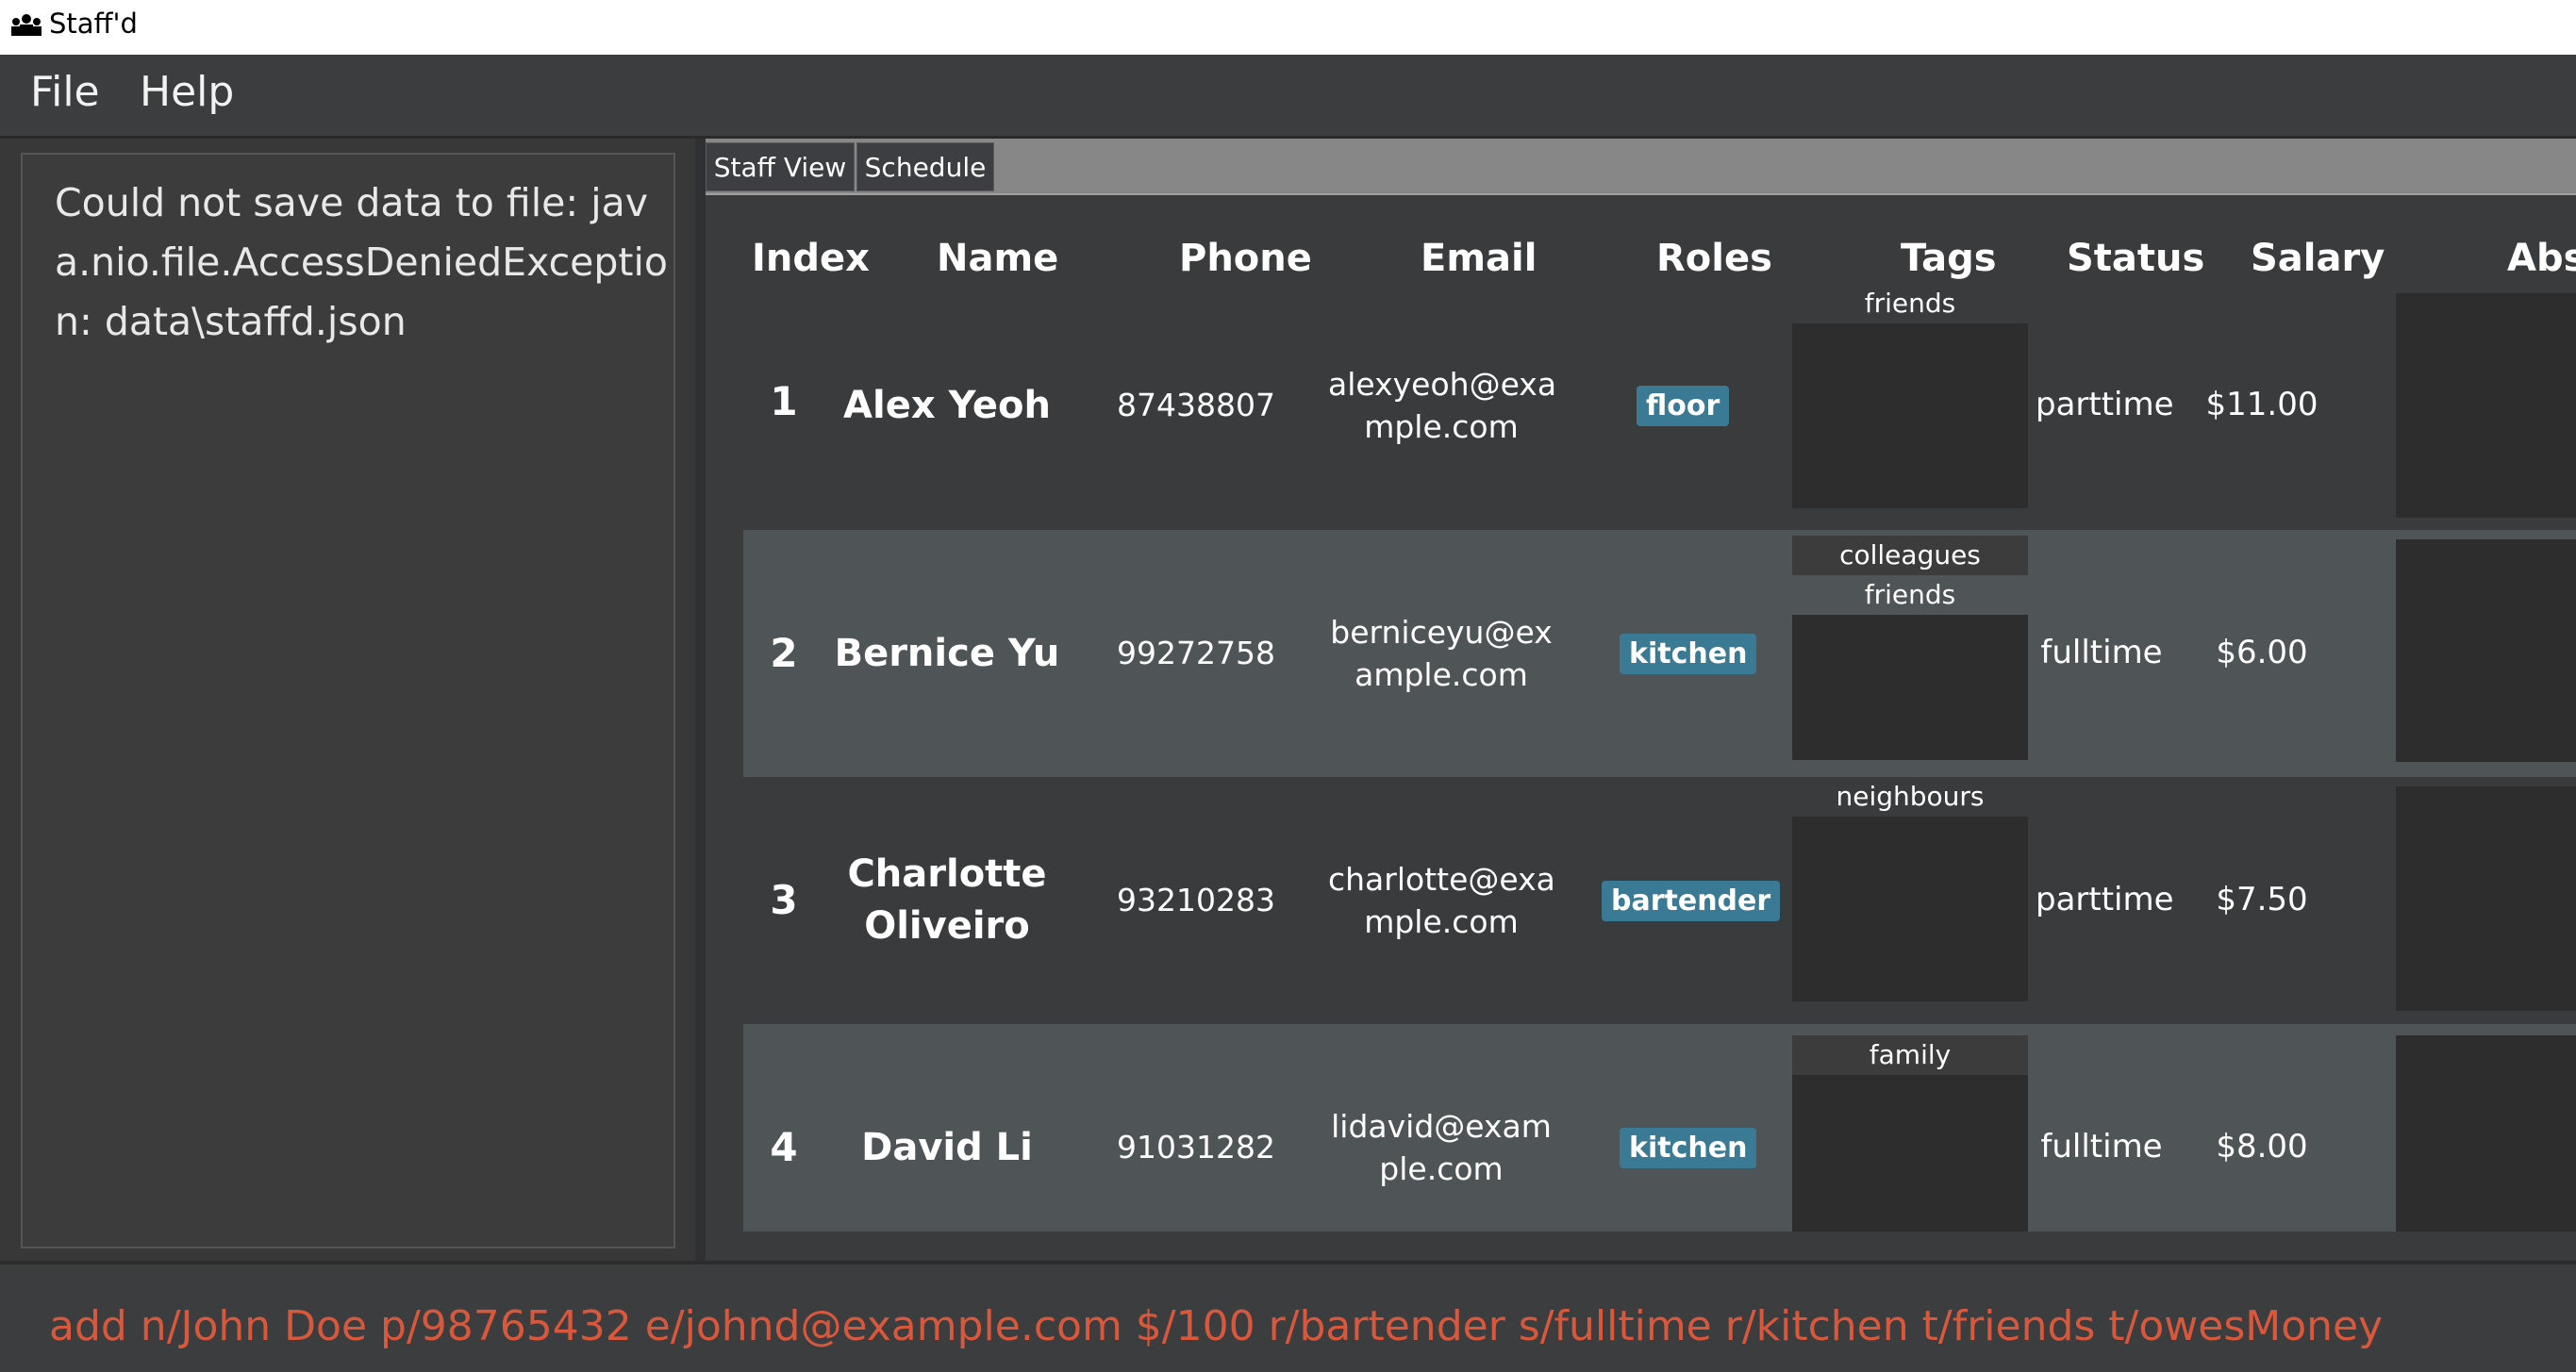 This screenshot has width=2576, height=1372. What do you see at coordinates (1441, 1148) in the screenshot?
I see `row-email: lidavid@exam ple.com` at bounding box center [1441, 1148].